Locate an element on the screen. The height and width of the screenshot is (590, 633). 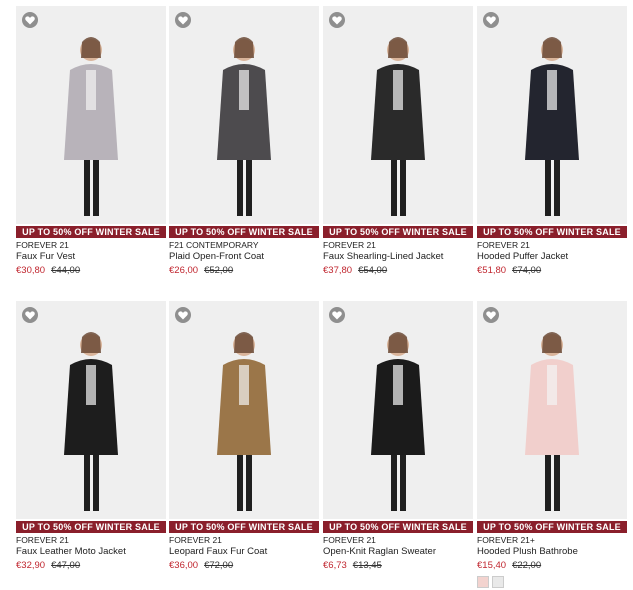
original-price: €13,45 is located at coordinates (367, 565).